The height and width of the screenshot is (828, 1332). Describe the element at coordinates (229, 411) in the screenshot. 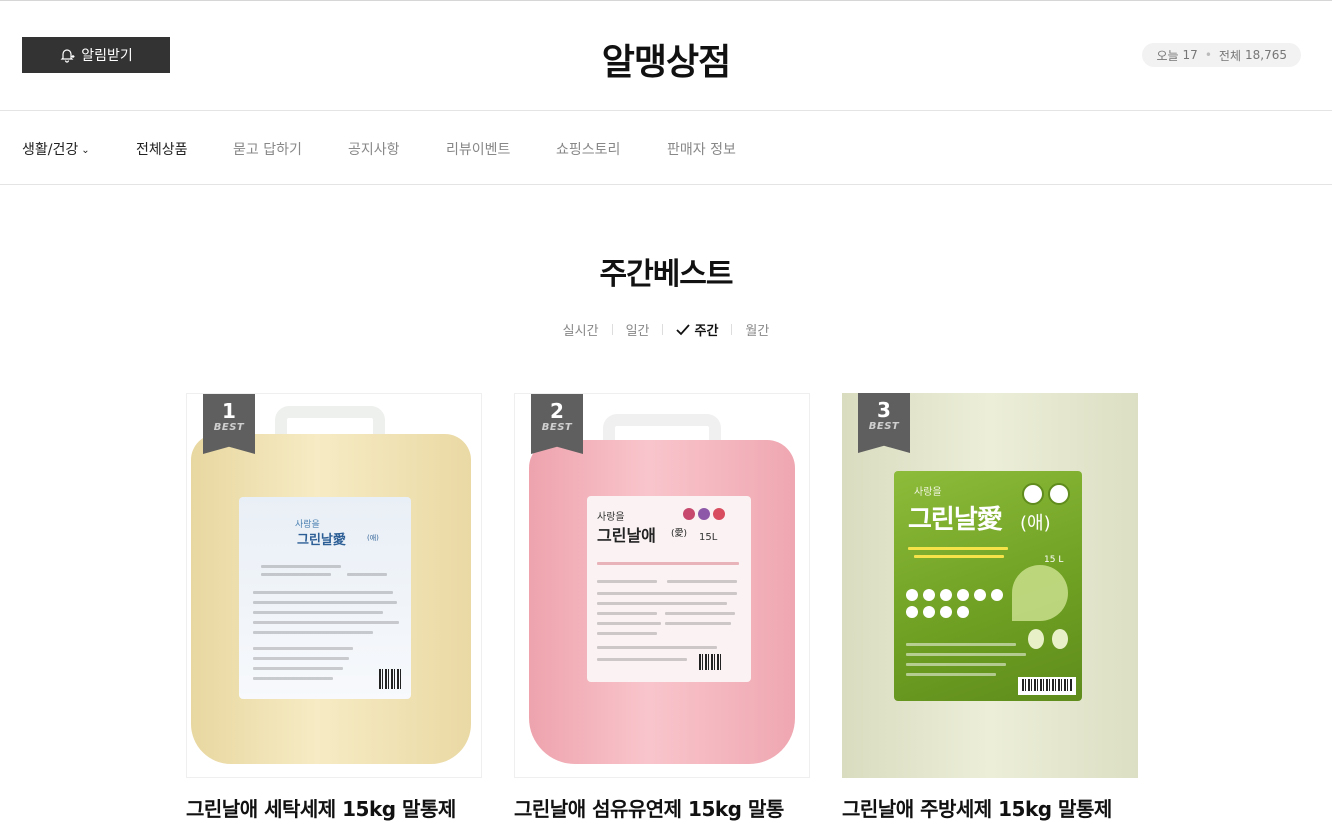

I see `rank-number: 1` at that location.